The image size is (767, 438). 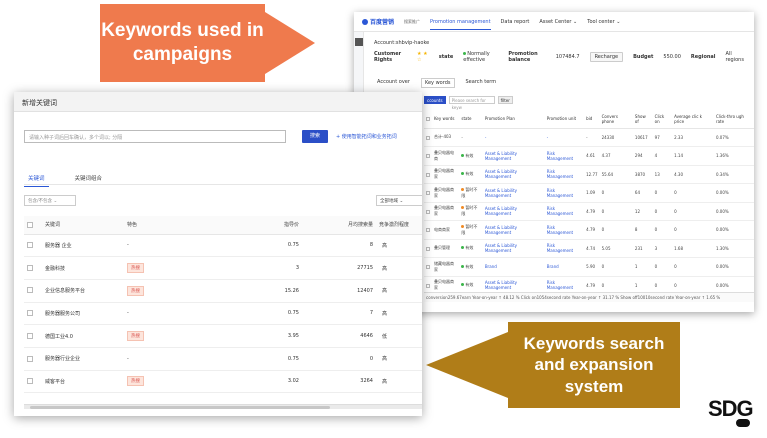 I want to click on column-header: Key words, so click(x=446, y=119).